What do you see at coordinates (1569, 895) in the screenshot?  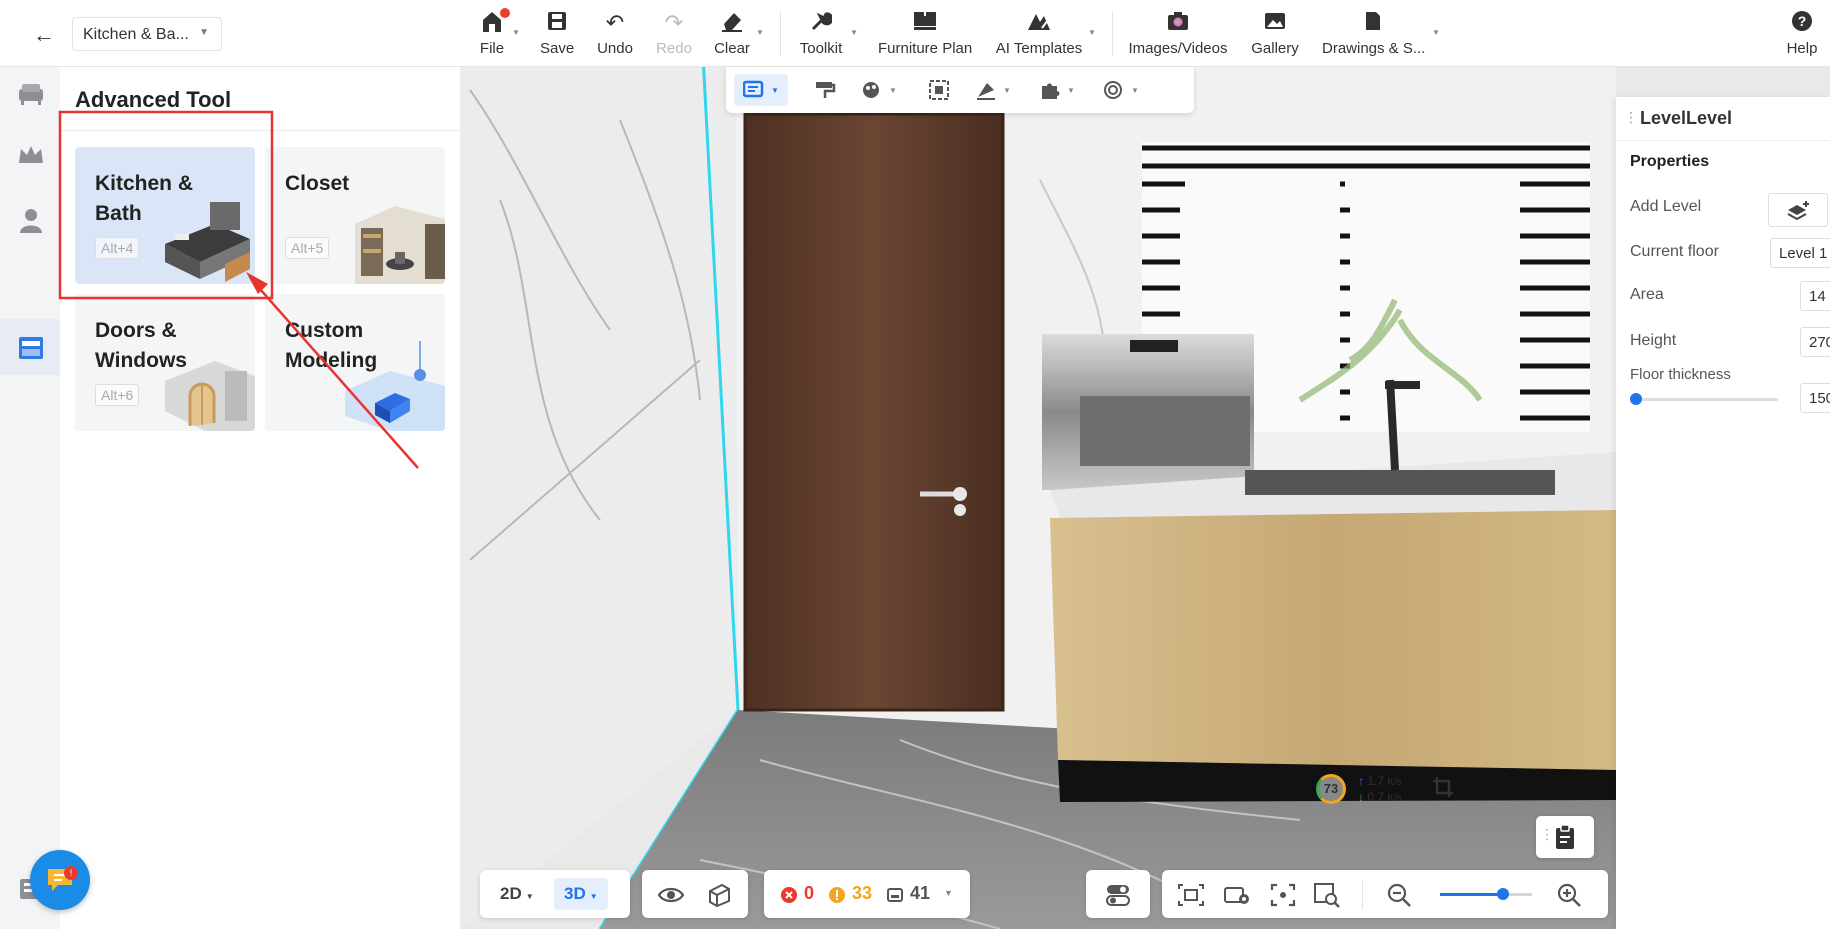 I see `zoom-in-icon` at bounding box center [1569, 895].